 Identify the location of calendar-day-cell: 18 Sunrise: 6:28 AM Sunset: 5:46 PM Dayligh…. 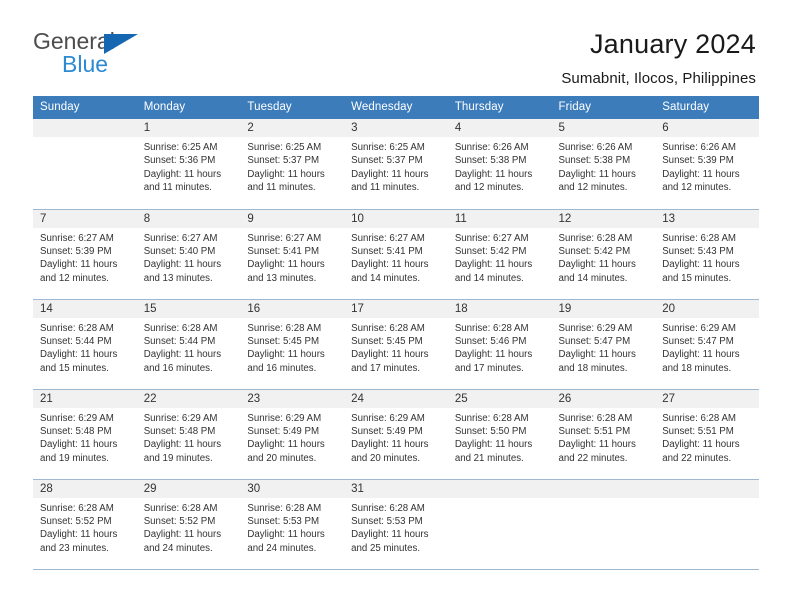
(499, 344).